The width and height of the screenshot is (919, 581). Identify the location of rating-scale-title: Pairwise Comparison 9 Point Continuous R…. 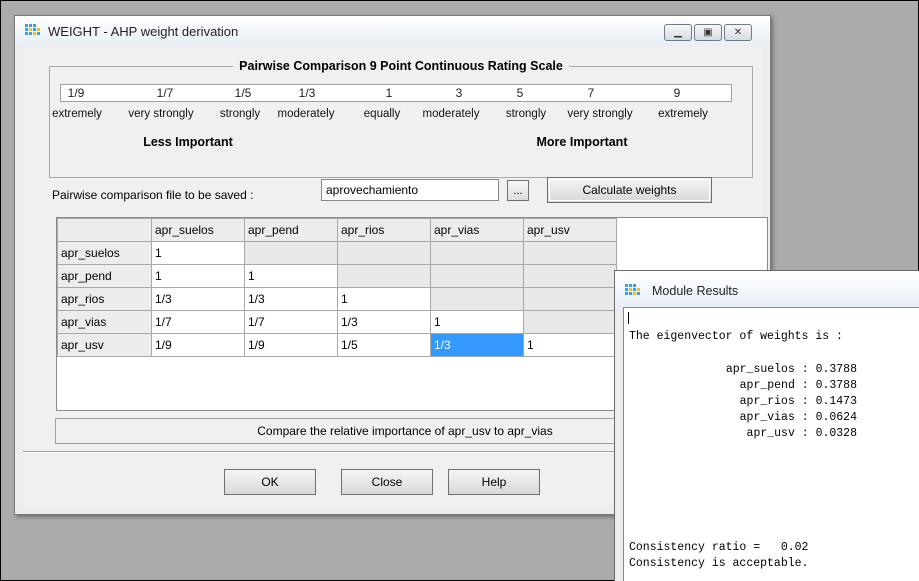
(401, 66).